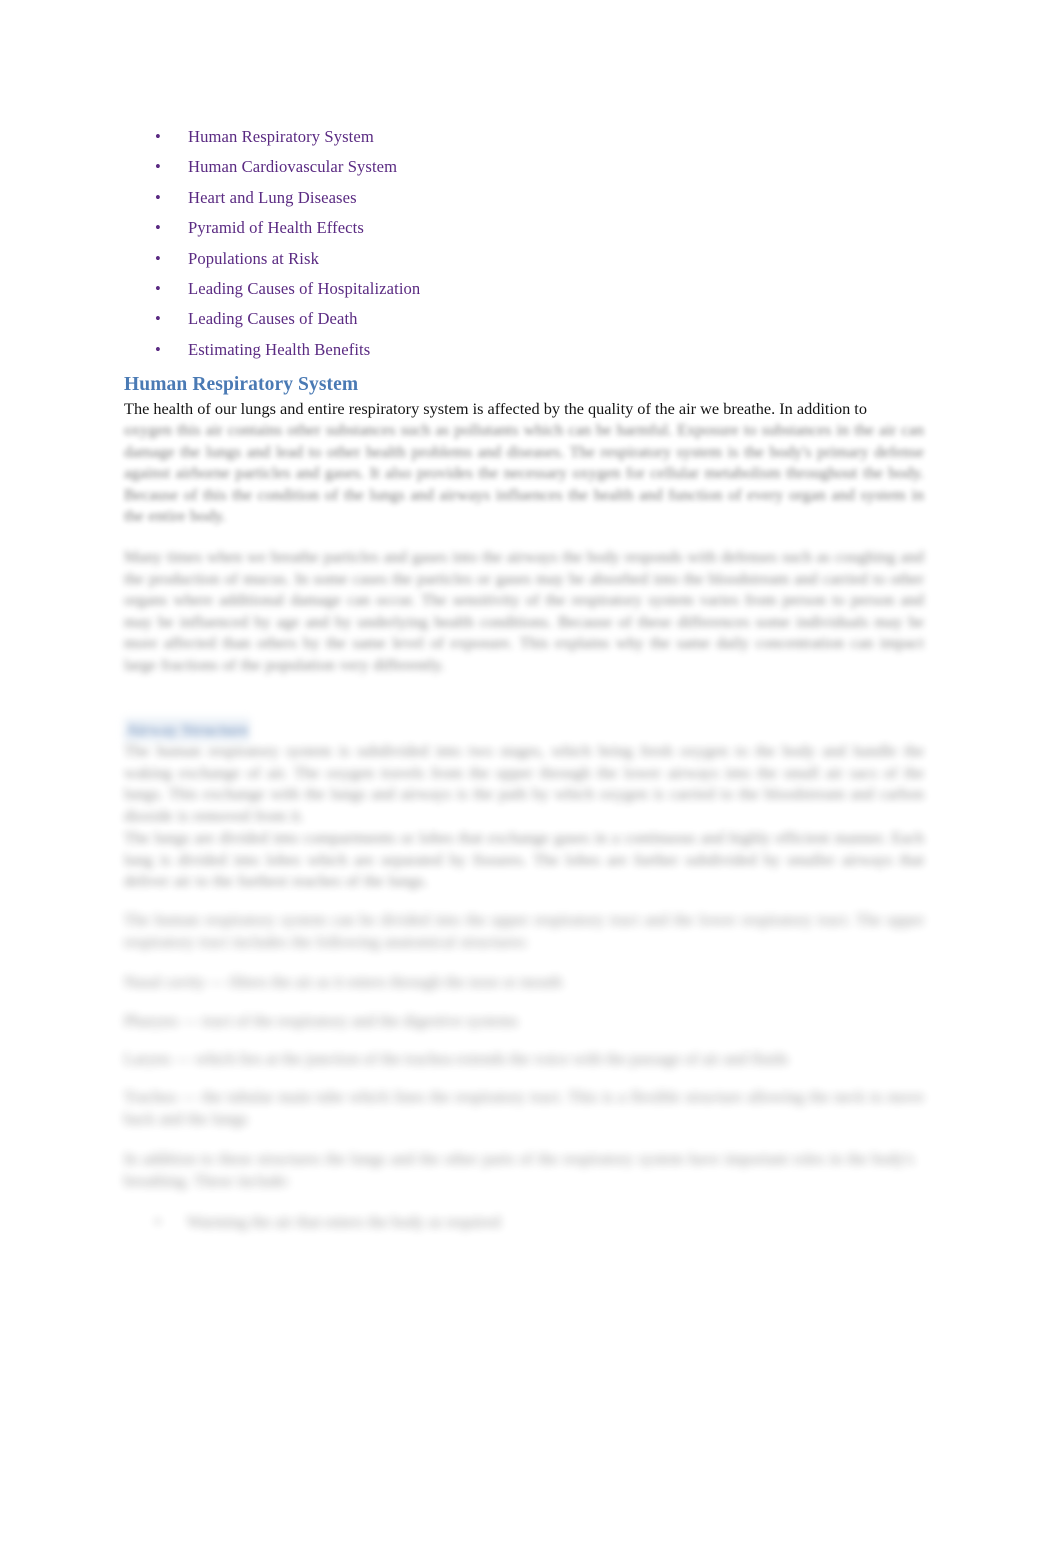 The width and height of the screenshot is (1062, 1556). Describe the element at coordinates (272, 198) in the screenshot. I see `toc-link-heart-and-lung-diseases: Heart and Lung Diseases` at that location.